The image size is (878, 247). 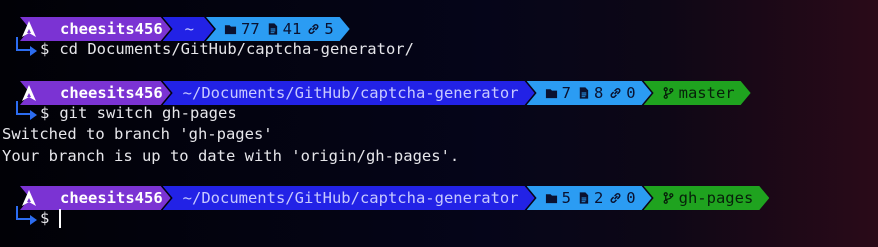 What do you see at coordinates (706, 93) in the screenshot?
I see `branch-name: master` at bounding box center [706, 93].